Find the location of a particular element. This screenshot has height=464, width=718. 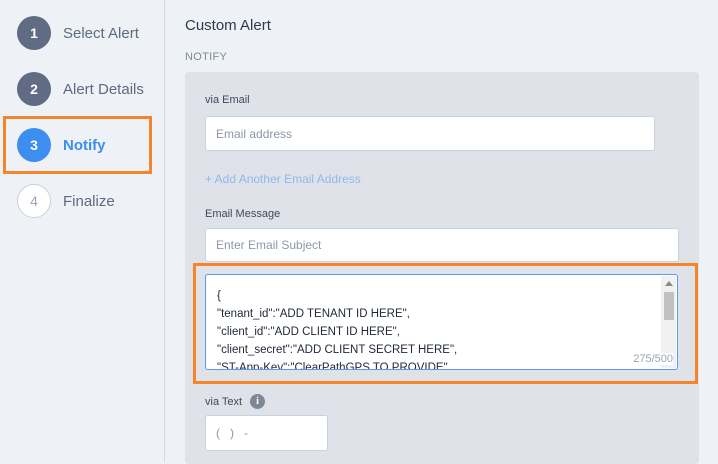

step-alert-details: 2 Alert Details is located at coordinates (80, 89).